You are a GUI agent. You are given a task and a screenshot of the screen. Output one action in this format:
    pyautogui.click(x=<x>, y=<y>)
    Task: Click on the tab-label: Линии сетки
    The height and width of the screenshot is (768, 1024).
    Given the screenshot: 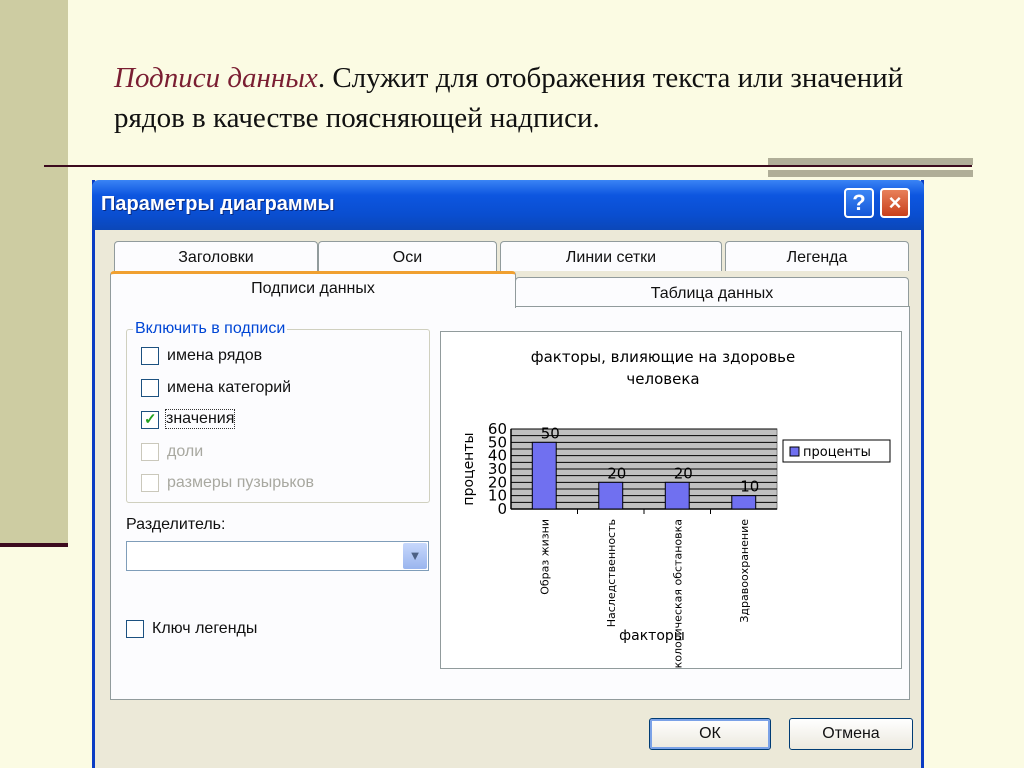 What is the action you would take?
    pyautogui.click(x=611, y=257)
    